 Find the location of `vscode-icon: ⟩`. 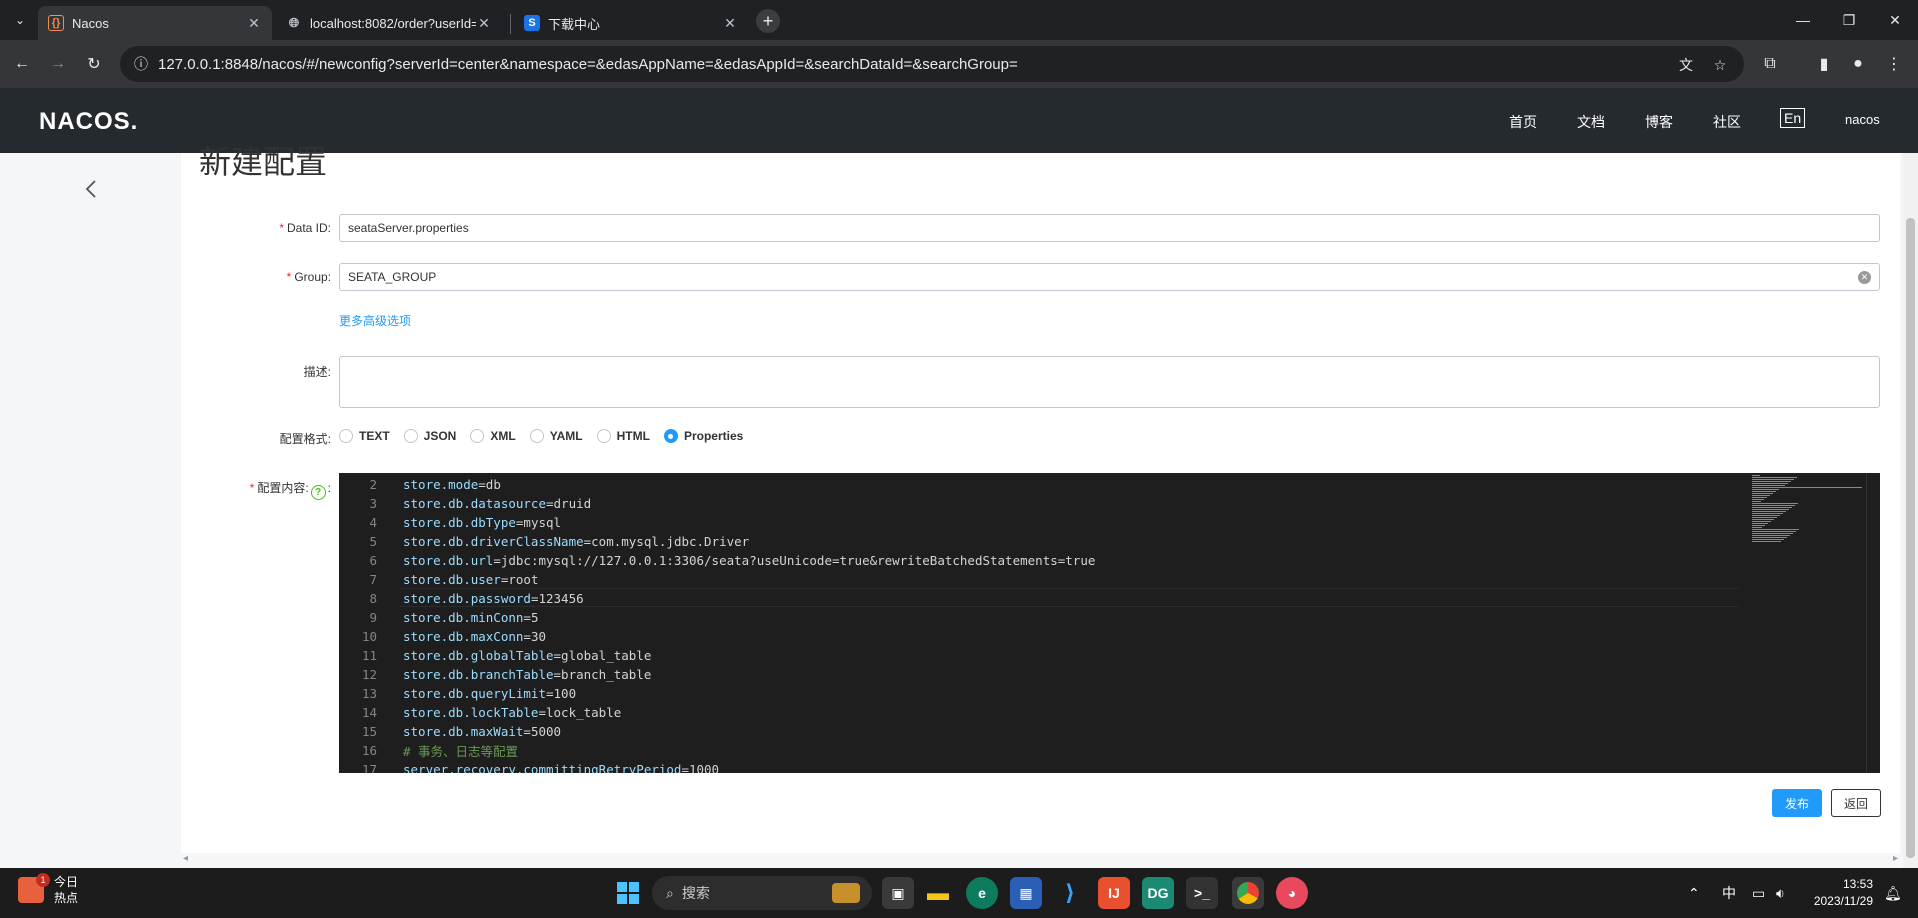

vscode-icon: ⟩ is located at coordinates (1070, 893).